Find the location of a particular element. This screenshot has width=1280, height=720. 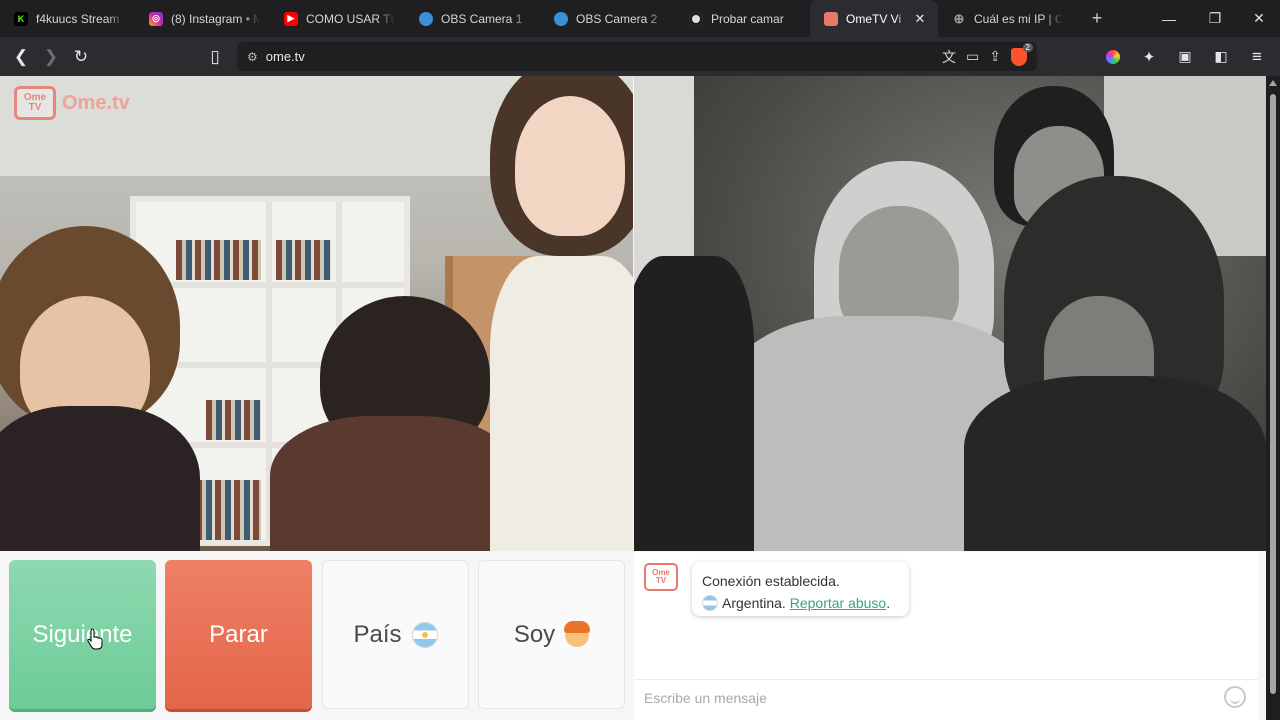

country-button: País is located at coordinates (395, 634).